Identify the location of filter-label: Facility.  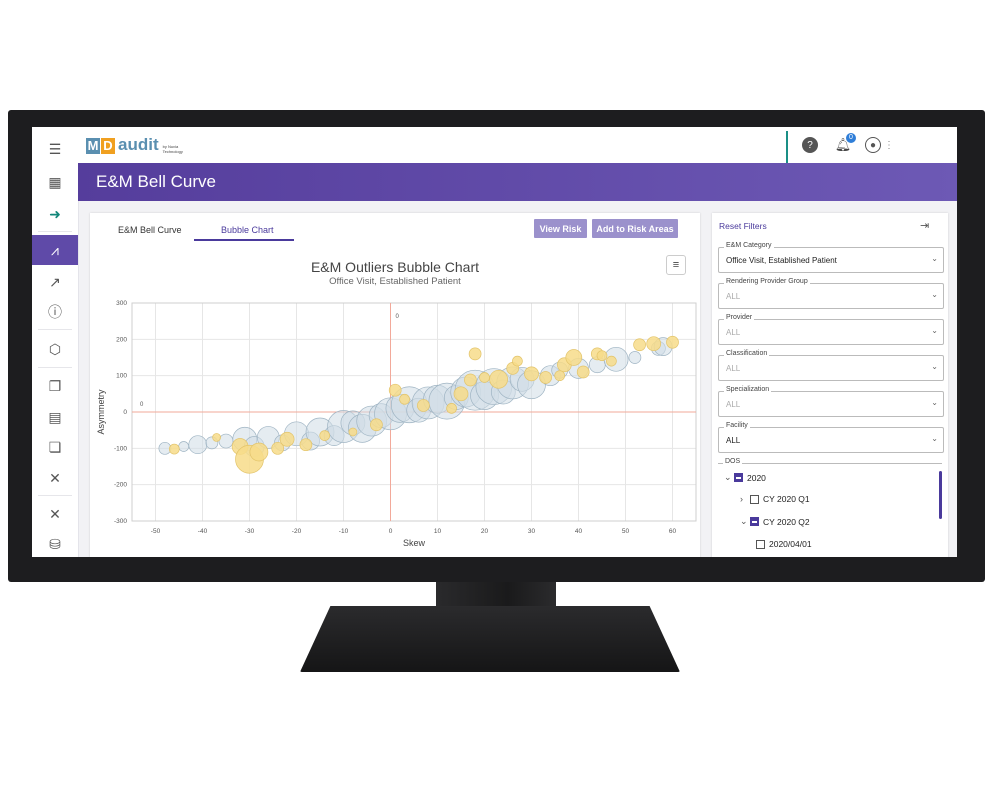
(737, 425).